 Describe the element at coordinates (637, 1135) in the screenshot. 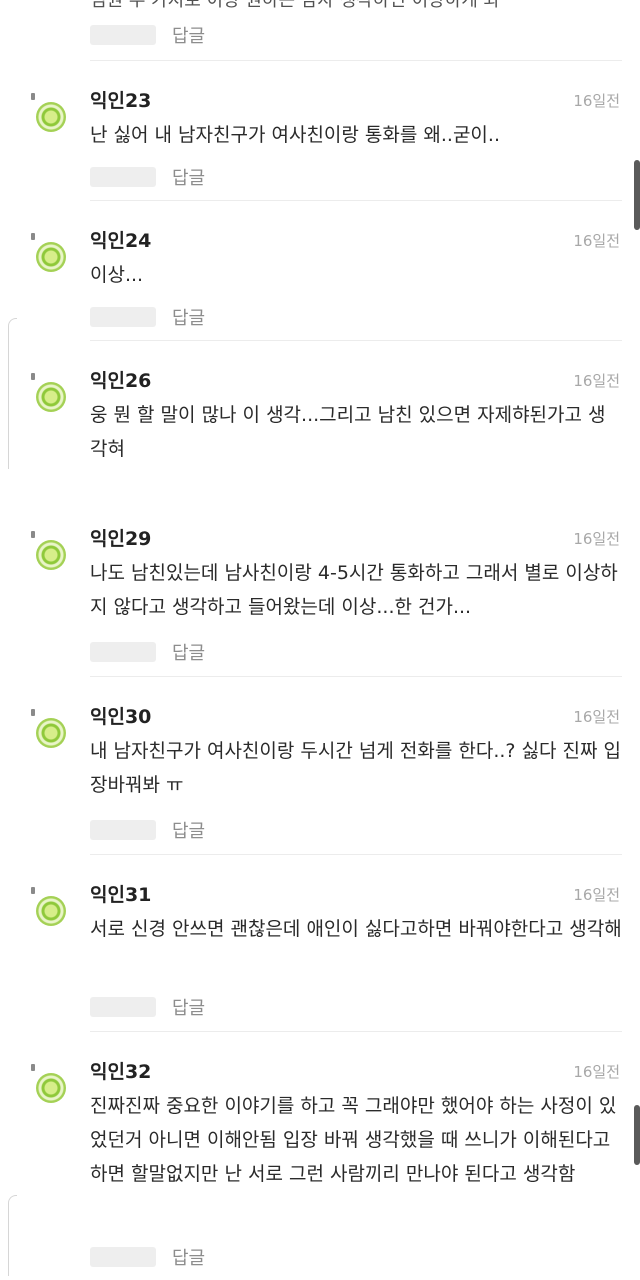

I see `scrollbar-thumb-lower` at that location.